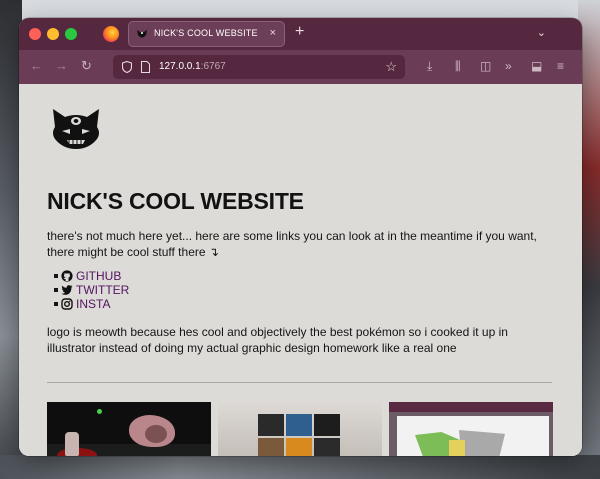 The width and height of the screenshot is (600, 479). I want to click on instagram-link: INSTA, so click(93, 304).